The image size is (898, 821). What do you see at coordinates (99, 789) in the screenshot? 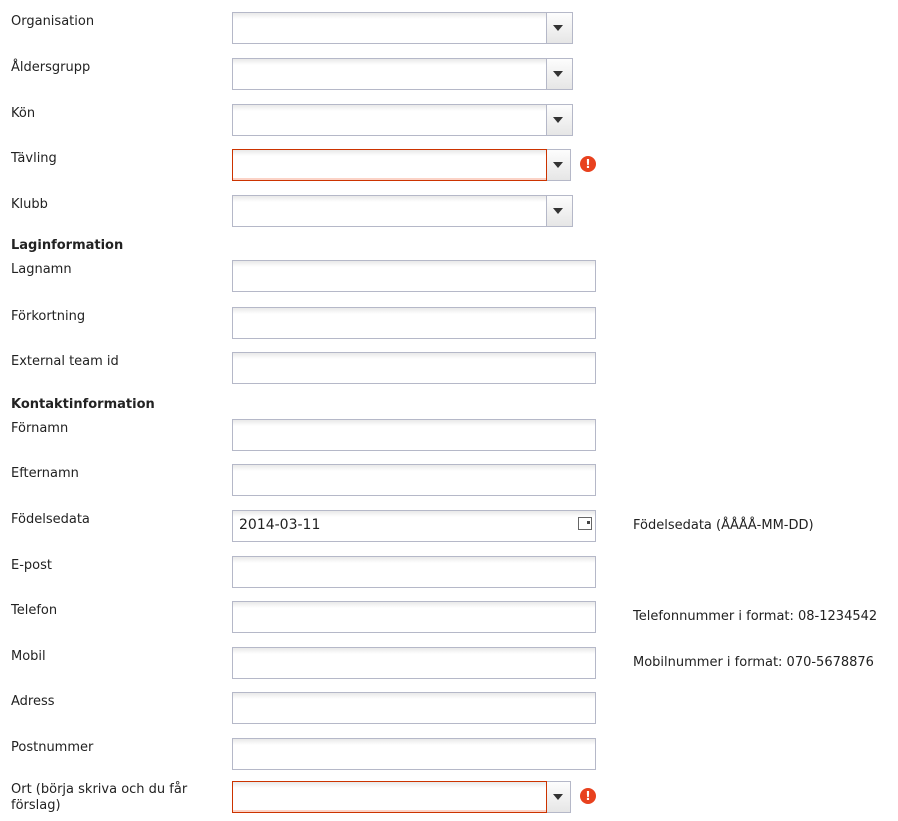
I see `ort-label-line1: Ort (börja skriva och du får` at bounding box center [99, 789].